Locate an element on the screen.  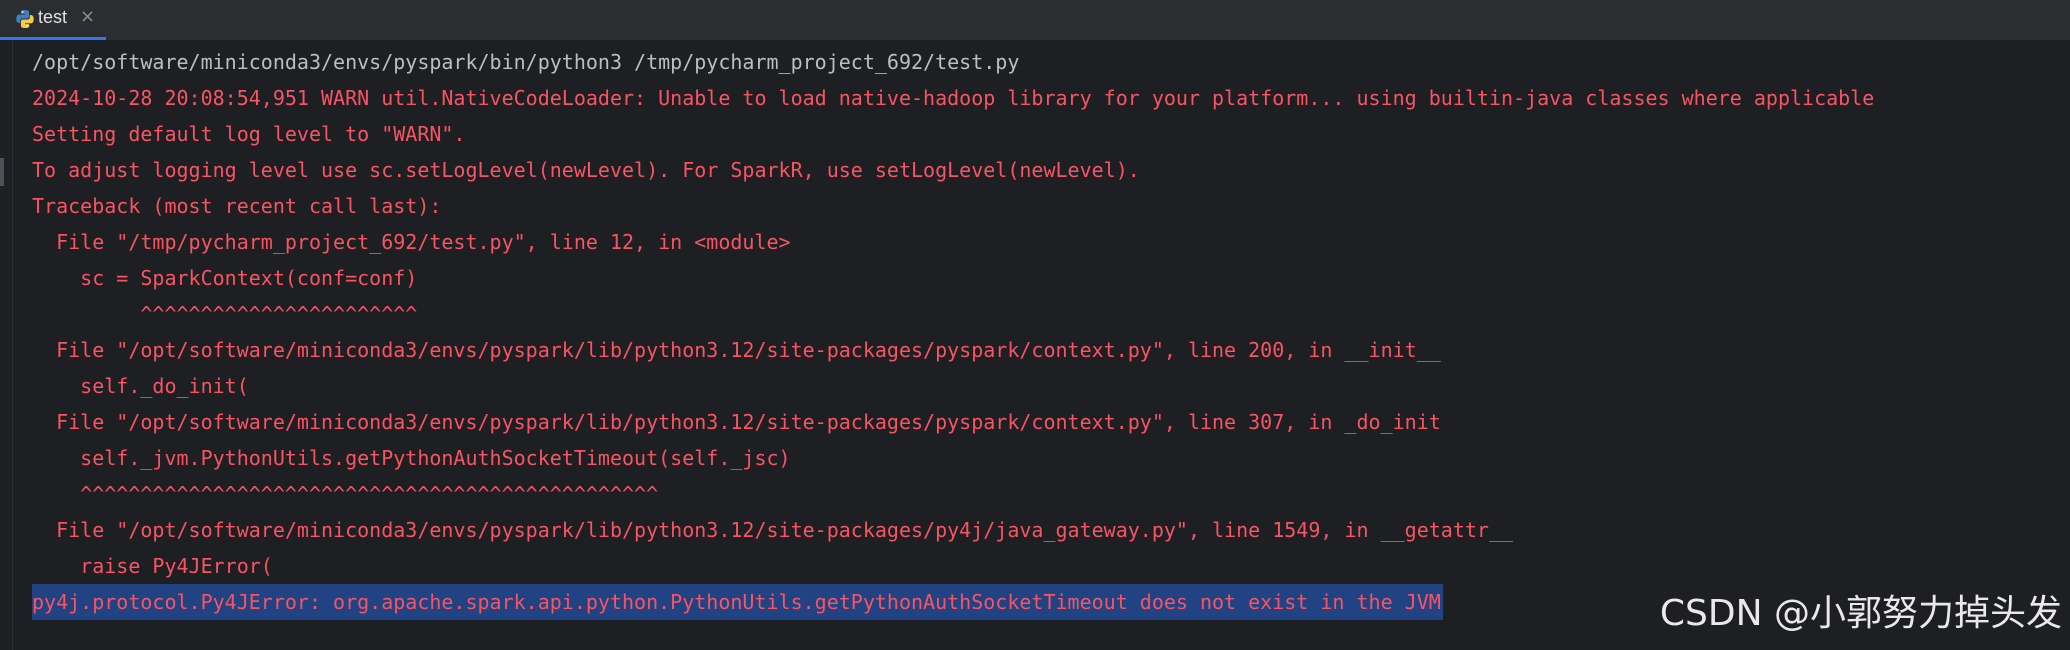
console-line: Traceback (most recent call last): is located at coordinates (237, 206).